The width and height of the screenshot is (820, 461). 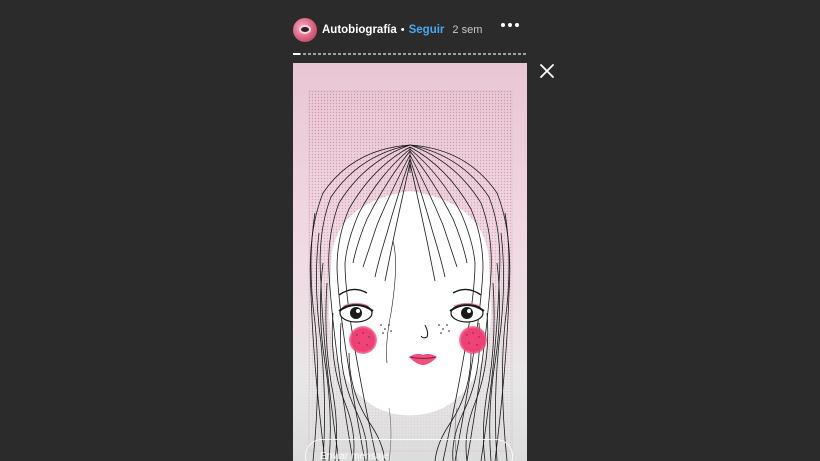 I want to click on more-options-icon, so click(x=510, y=25).